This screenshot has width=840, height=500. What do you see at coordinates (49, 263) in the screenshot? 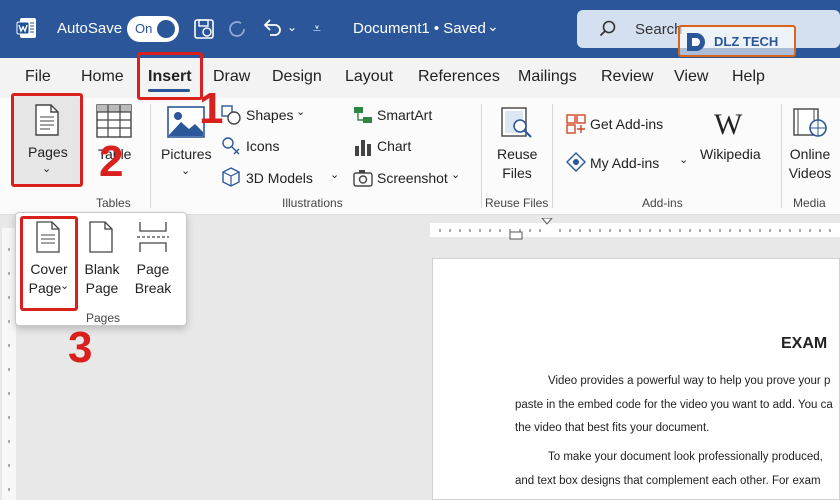
I see `cover-page-highlight` at bounding box center [49, 263].